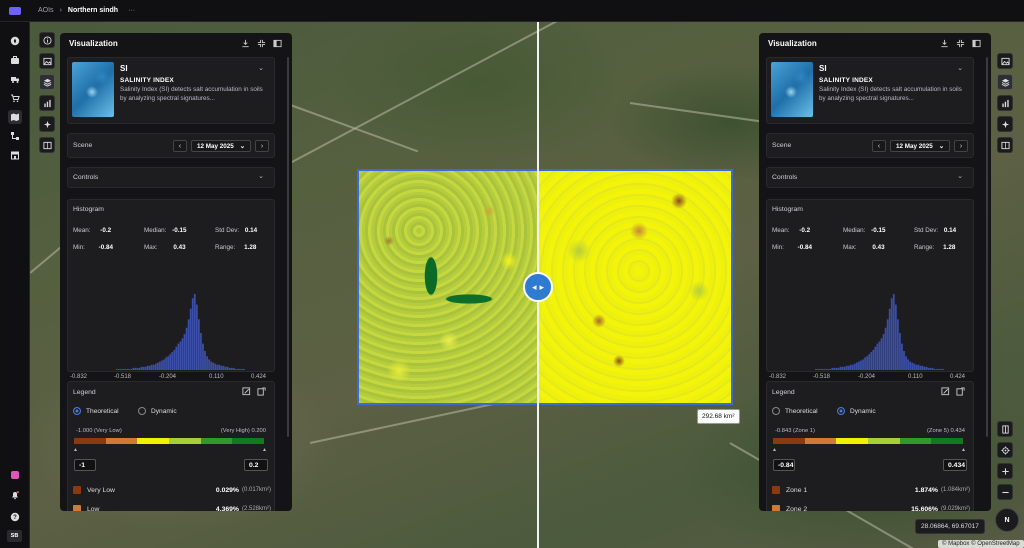 The width and height of the screenshot is (1024, 548). What do you see at coordinates (538, 287) in the screenshot?
I see `compare-slider-handle: ◂ ▸` at bounding box center [538, 287].